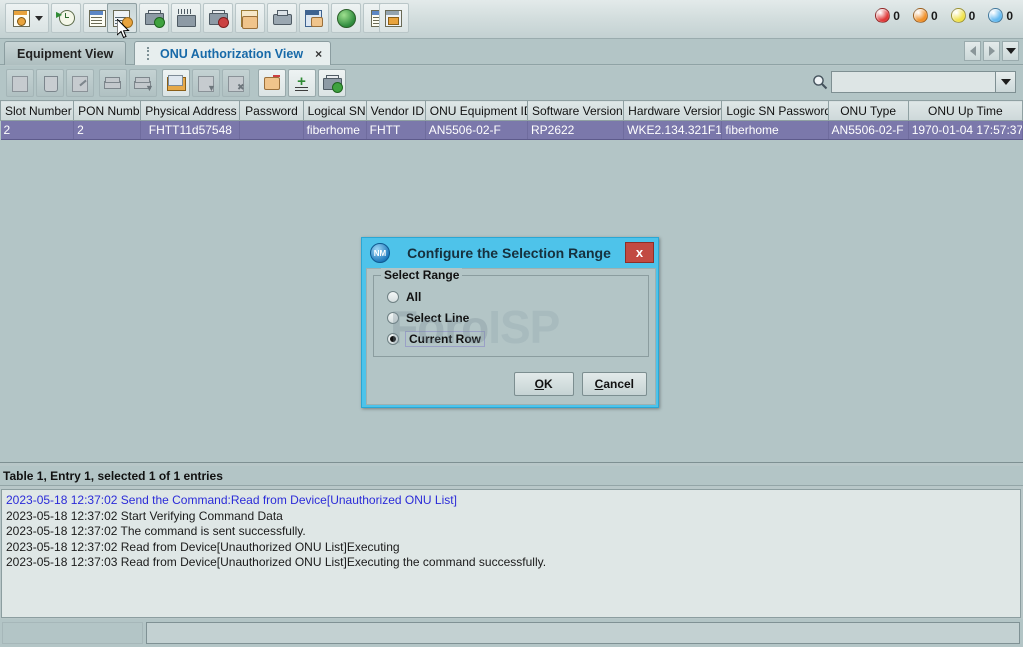 This screenshot has width=1023, height=647. Describe the element at coordinates (920, 15) in the screenshot. I see `major-alarm-dot` at that location.